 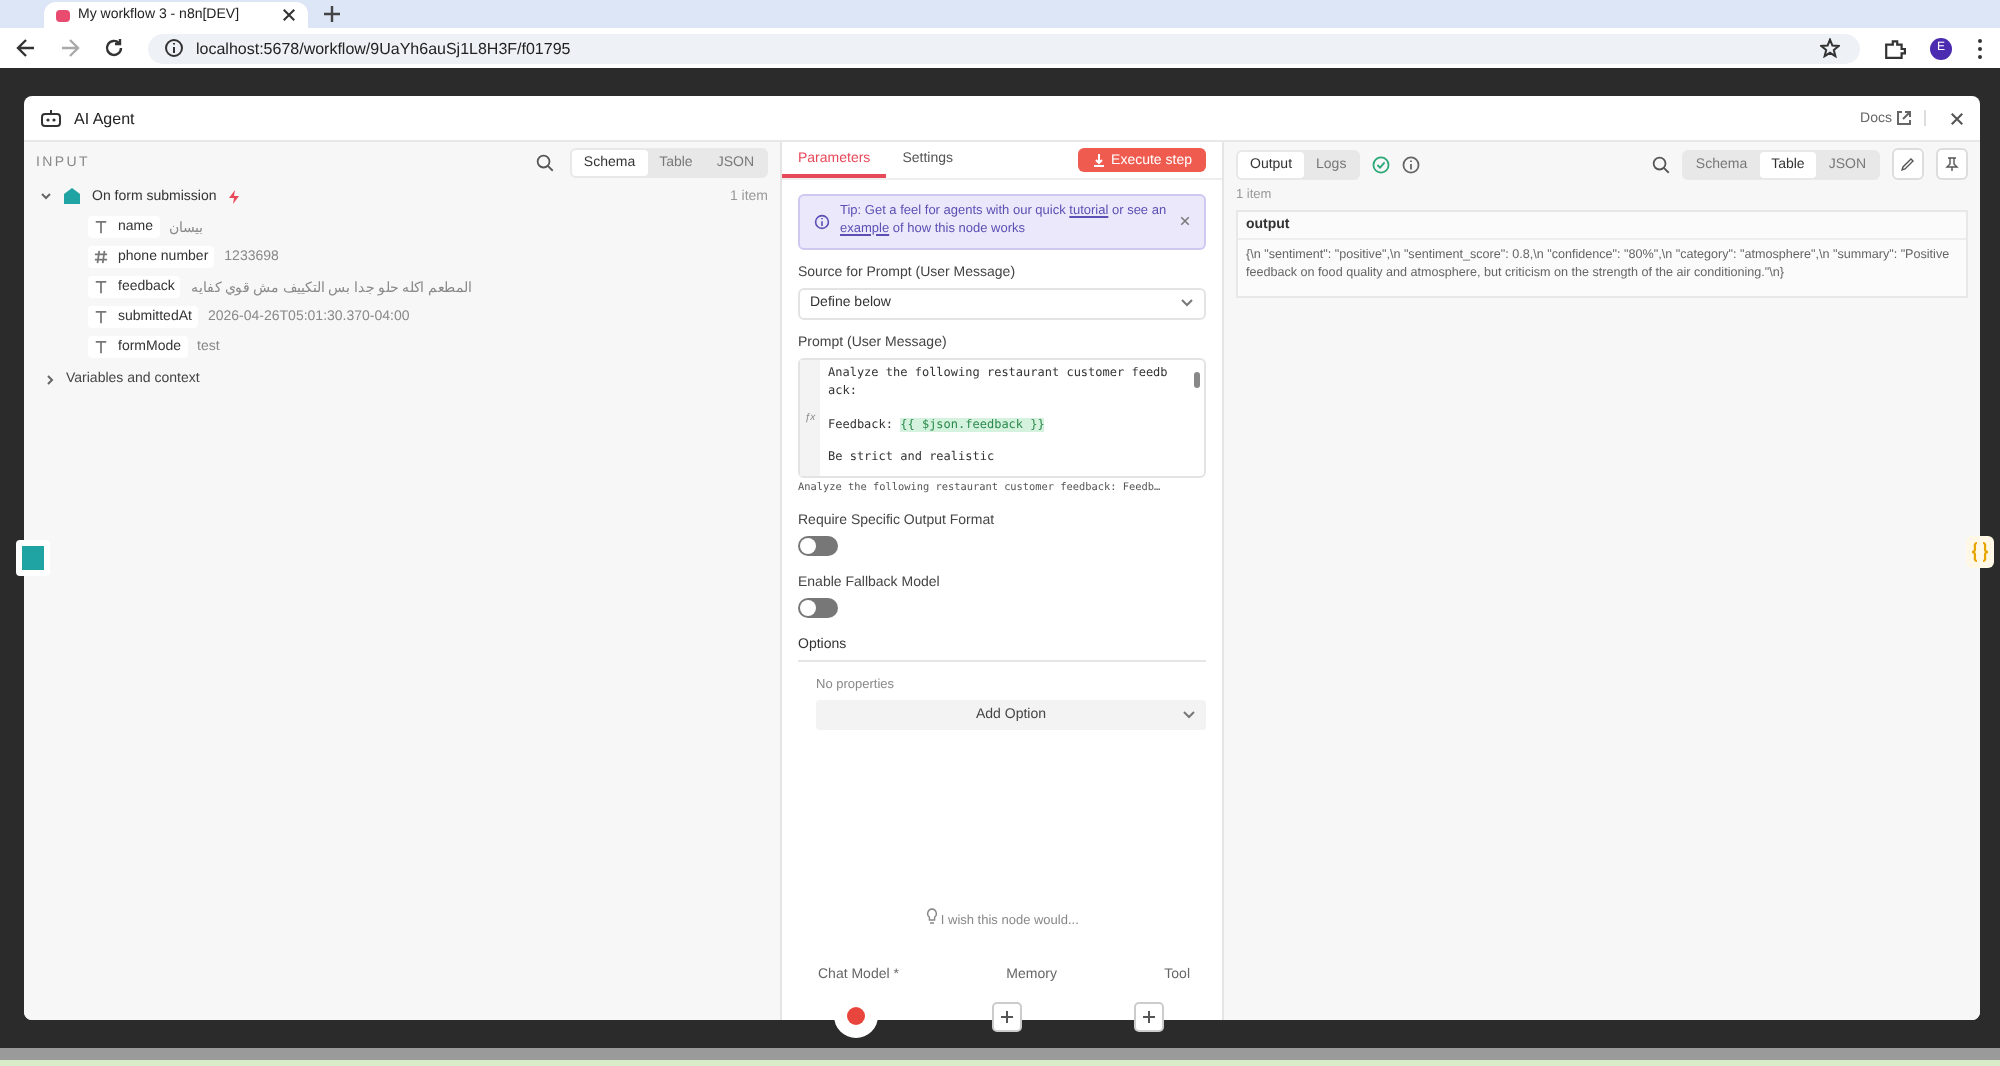 I want to click on chevron-right-icon, so click(x=50, y=379).